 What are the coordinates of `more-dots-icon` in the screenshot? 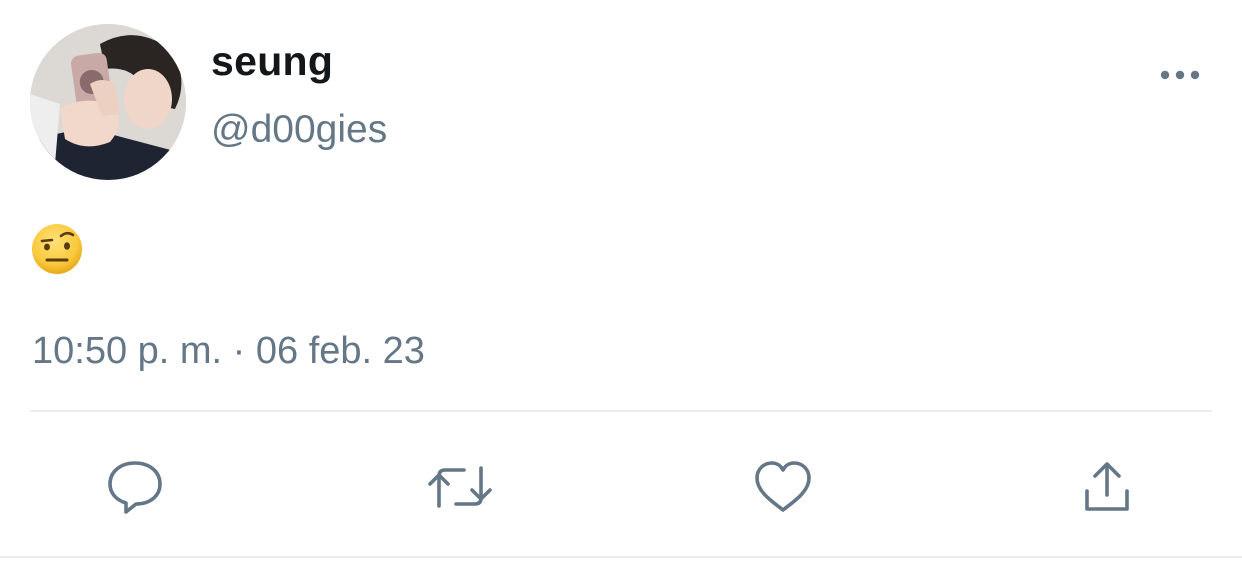 It's located at (1180, 75).